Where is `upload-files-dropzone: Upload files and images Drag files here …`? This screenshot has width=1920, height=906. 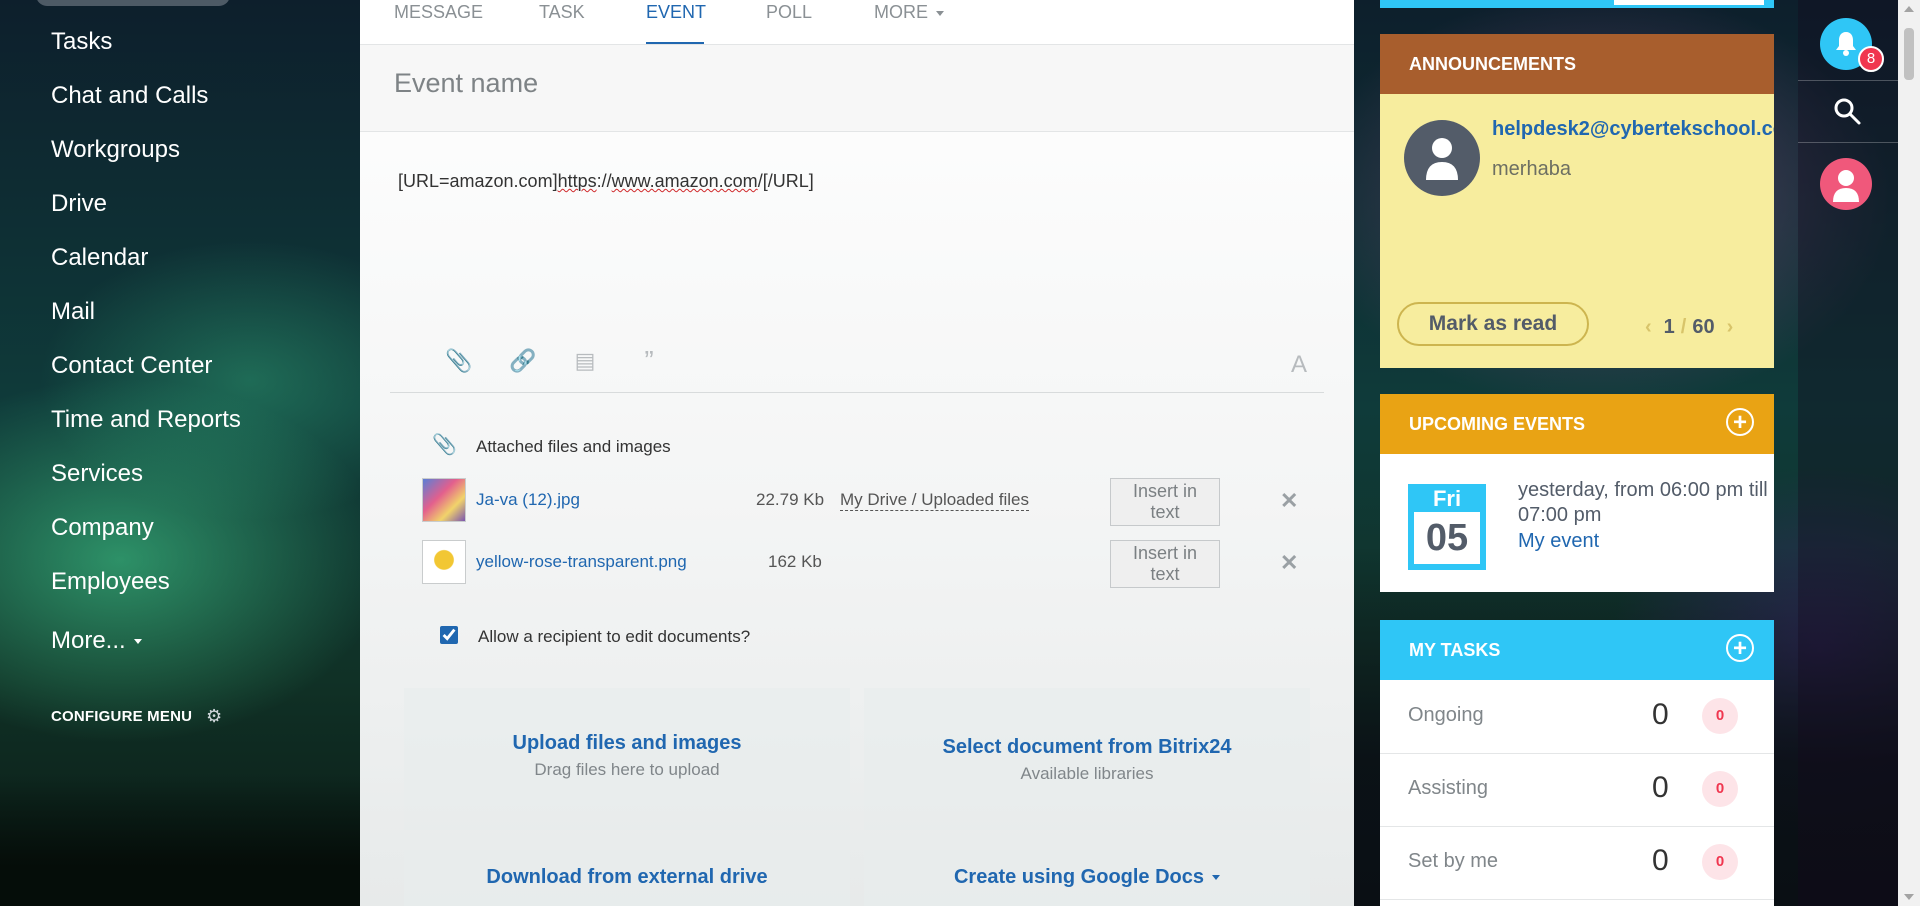
upload-files-dropzone: Upload files and images Drag files here … is located at coordinates (627, 759).